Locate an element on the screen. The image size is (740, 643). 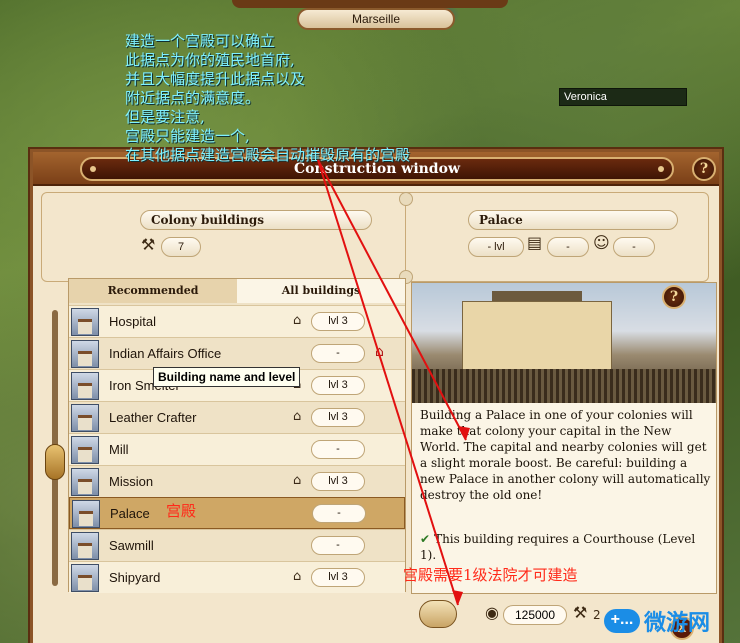
tooltip: Building name and level is located at coordinates (227, 377).